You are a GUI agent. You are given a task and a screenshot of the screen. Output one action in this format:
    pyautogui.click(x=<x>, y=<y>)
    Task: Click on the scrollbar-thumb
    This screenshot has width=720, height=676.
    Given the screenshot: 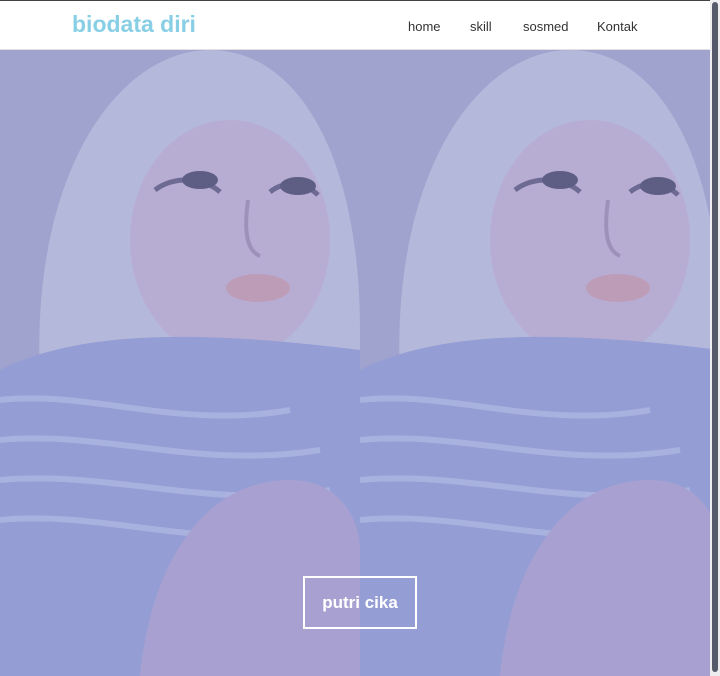 What is the action you would take?
    pyautogui.click(x=715, y=337)
    